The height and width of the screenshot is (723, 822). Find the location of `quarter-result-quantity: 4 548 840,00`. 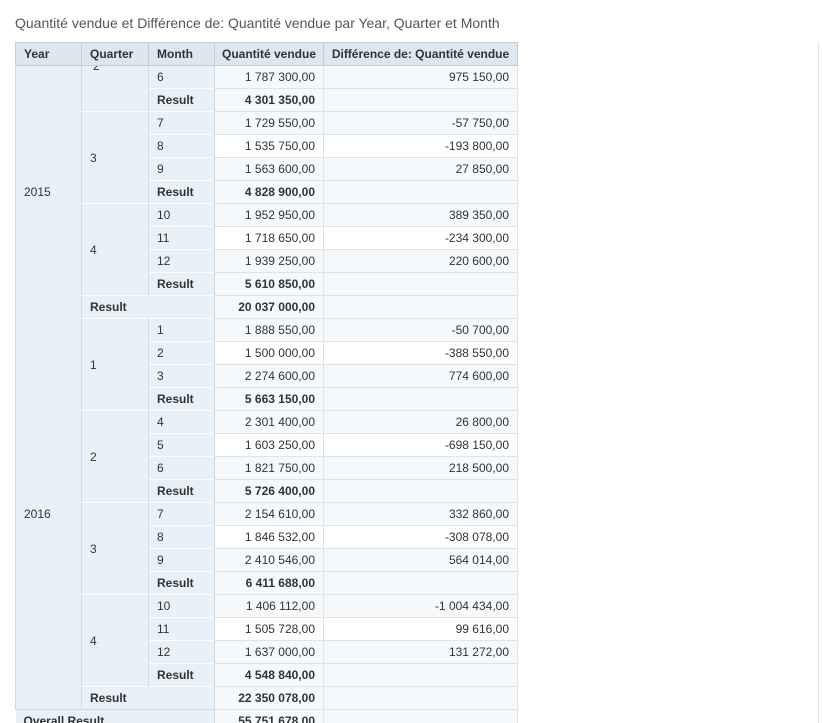

quarter-result-quantity: 4 548 840,00 is located at coordinates (269, 675).